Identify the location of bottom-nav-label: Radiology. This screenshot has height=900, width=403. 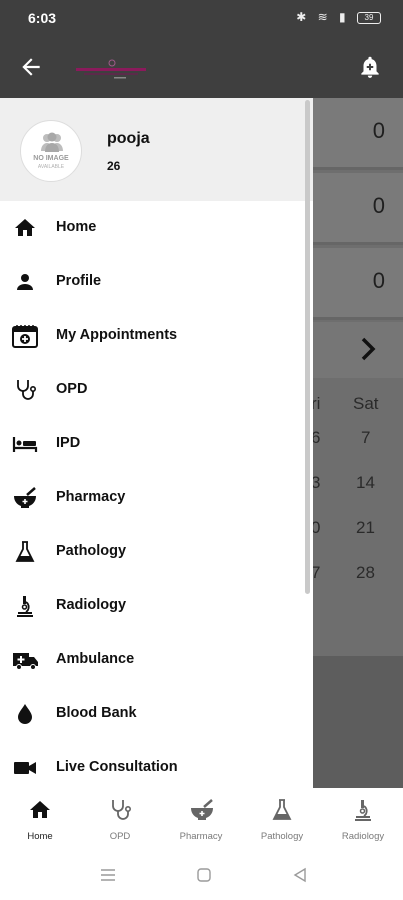
(363, 836).